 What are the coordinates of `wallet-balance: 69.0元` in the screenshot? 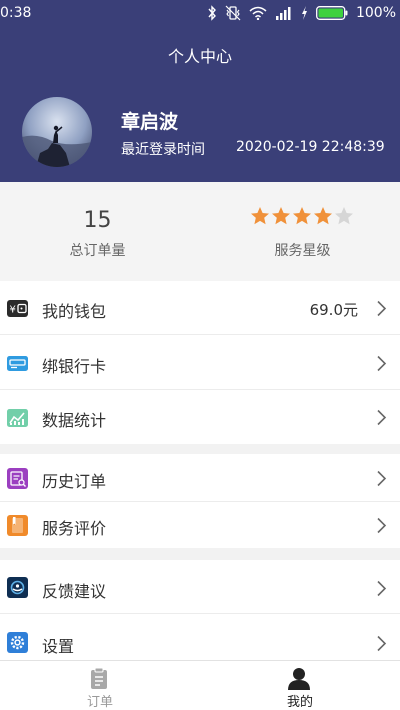 It's located at (333, 310).